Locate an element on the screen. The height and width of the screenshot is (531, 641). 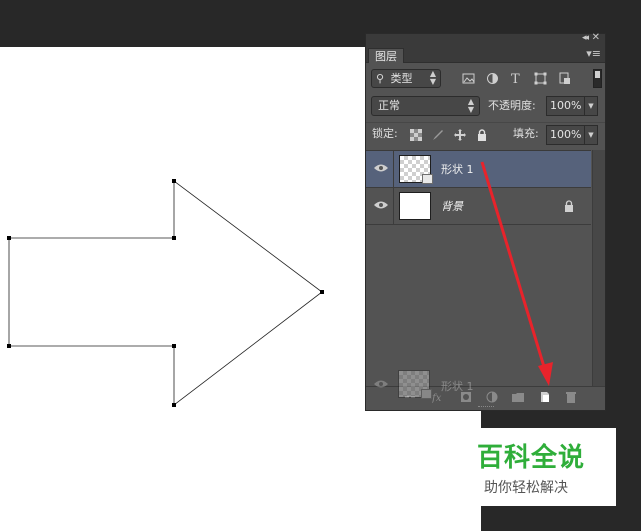
layer-row-shape-1: 形状 1 is located at coordinates (478, 169).